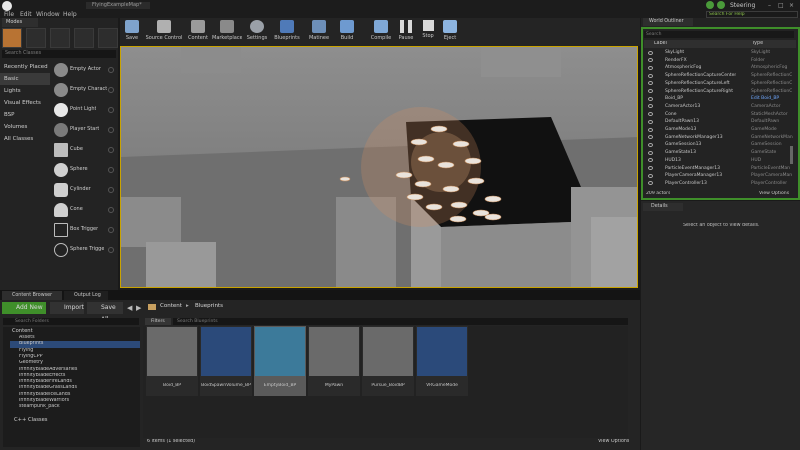  Describe the element at coordinates (85, 90) in the screenshot. I see `place-item-empty-character: Empty Charact` at that location.